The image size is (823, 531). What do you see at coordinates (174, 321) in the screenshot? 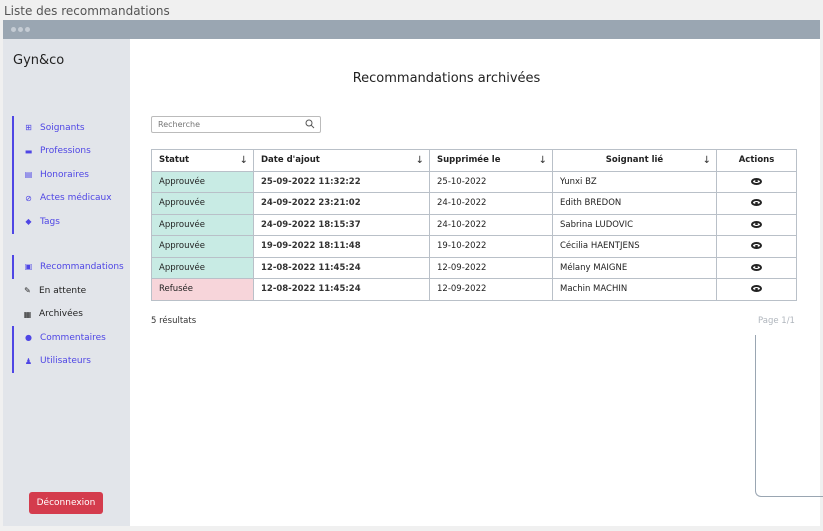
I see `results-count: 5 résultats` at bounding box center [174, 321].